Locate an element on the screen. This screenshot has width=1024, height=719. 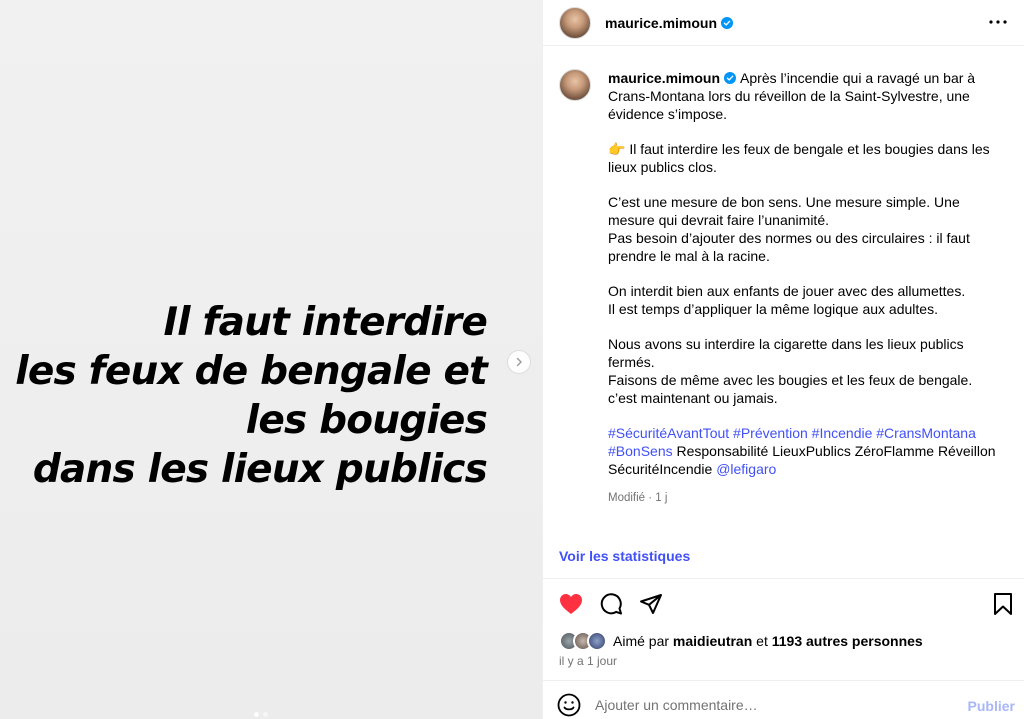
carousel-dot is located at coordinates (265, 714).